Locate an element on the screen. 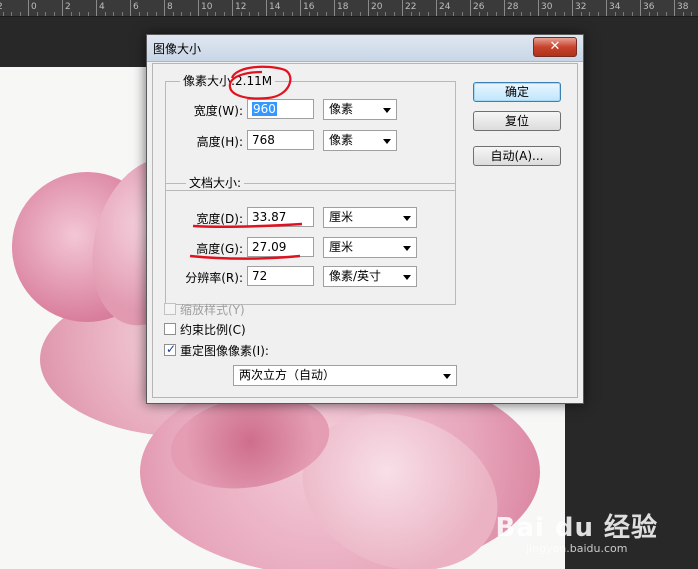 This screenshot has height=569, width=698. constrain-proportions-checkbox is located at coordinates (170, 329).